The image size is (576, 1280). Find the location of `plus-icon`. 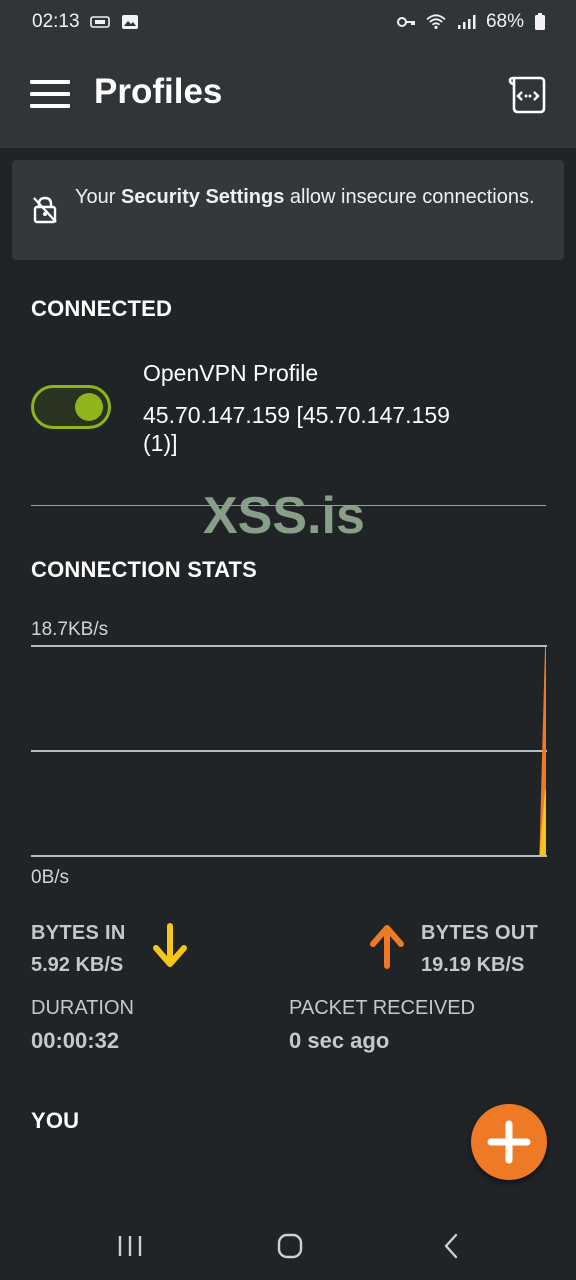

plus-icon is located at coordinates (509, 1142).